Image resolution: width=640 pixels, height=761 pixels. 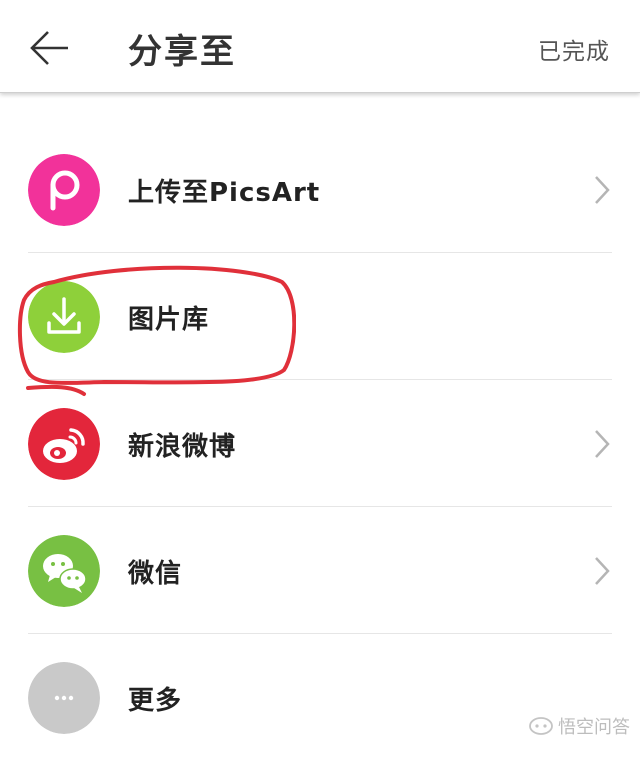 What do you see at coordinates (182, 447) in the screenshot?
I see `share-item-label: 新浪微博` at bounding box center [182, 447].